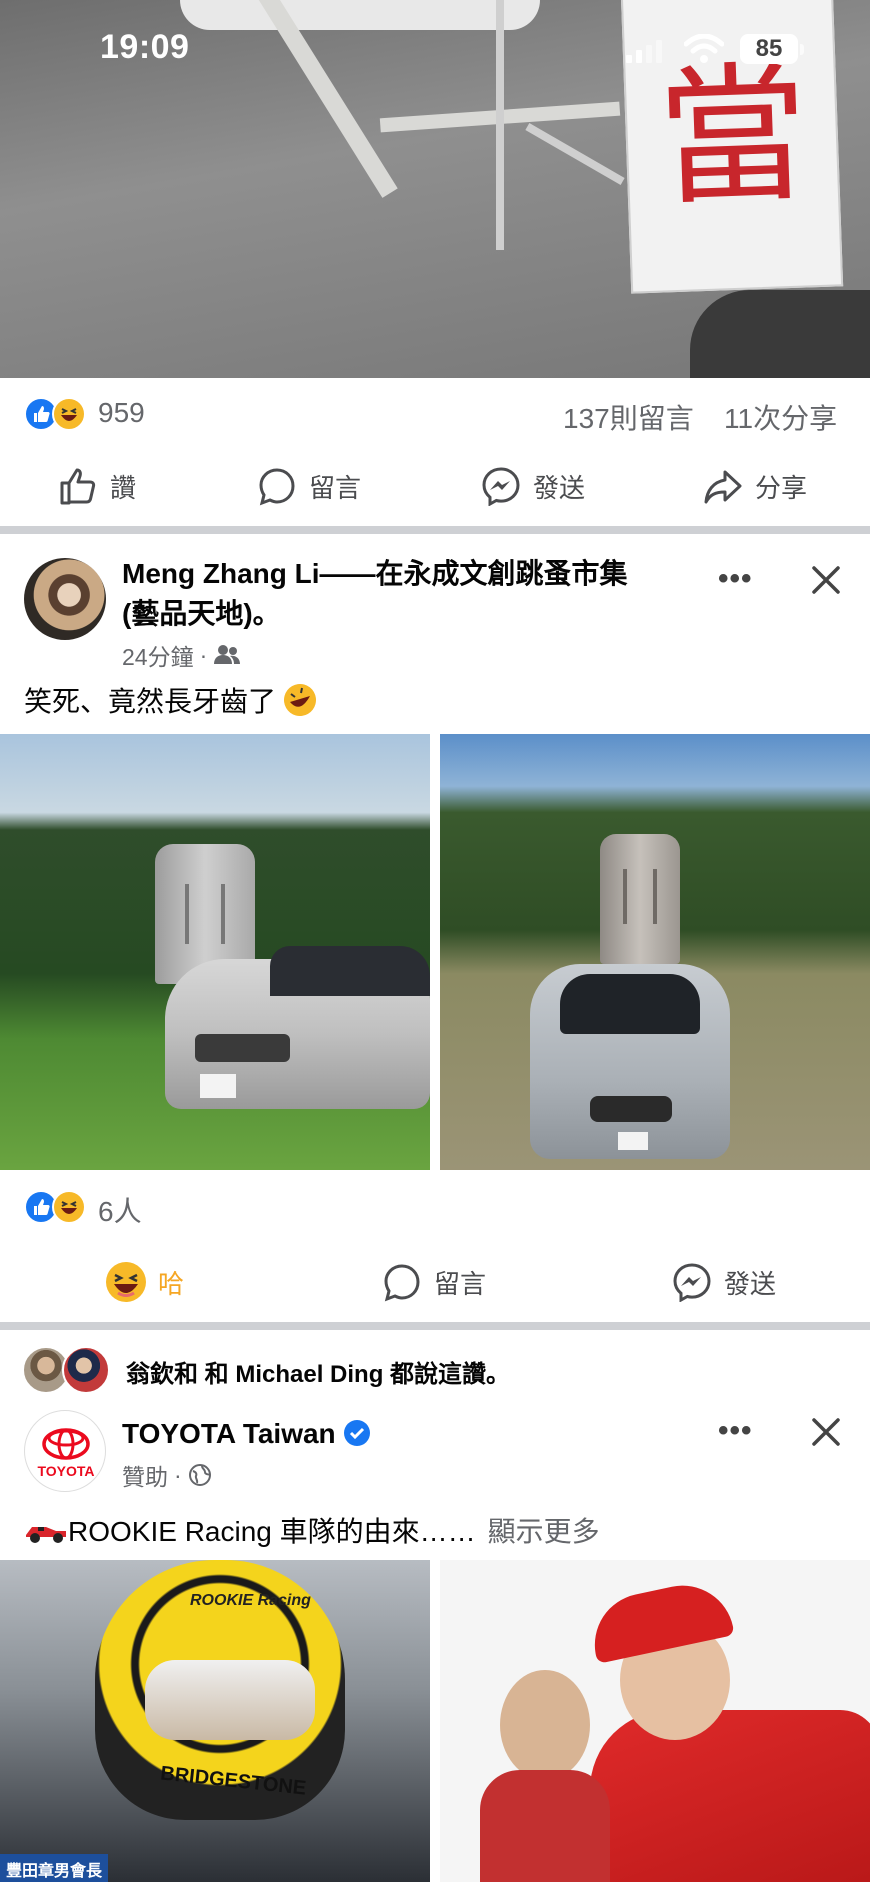 The image size is (870, 1882). I want to click on rofl-emoji-icon, so click(300, 700).